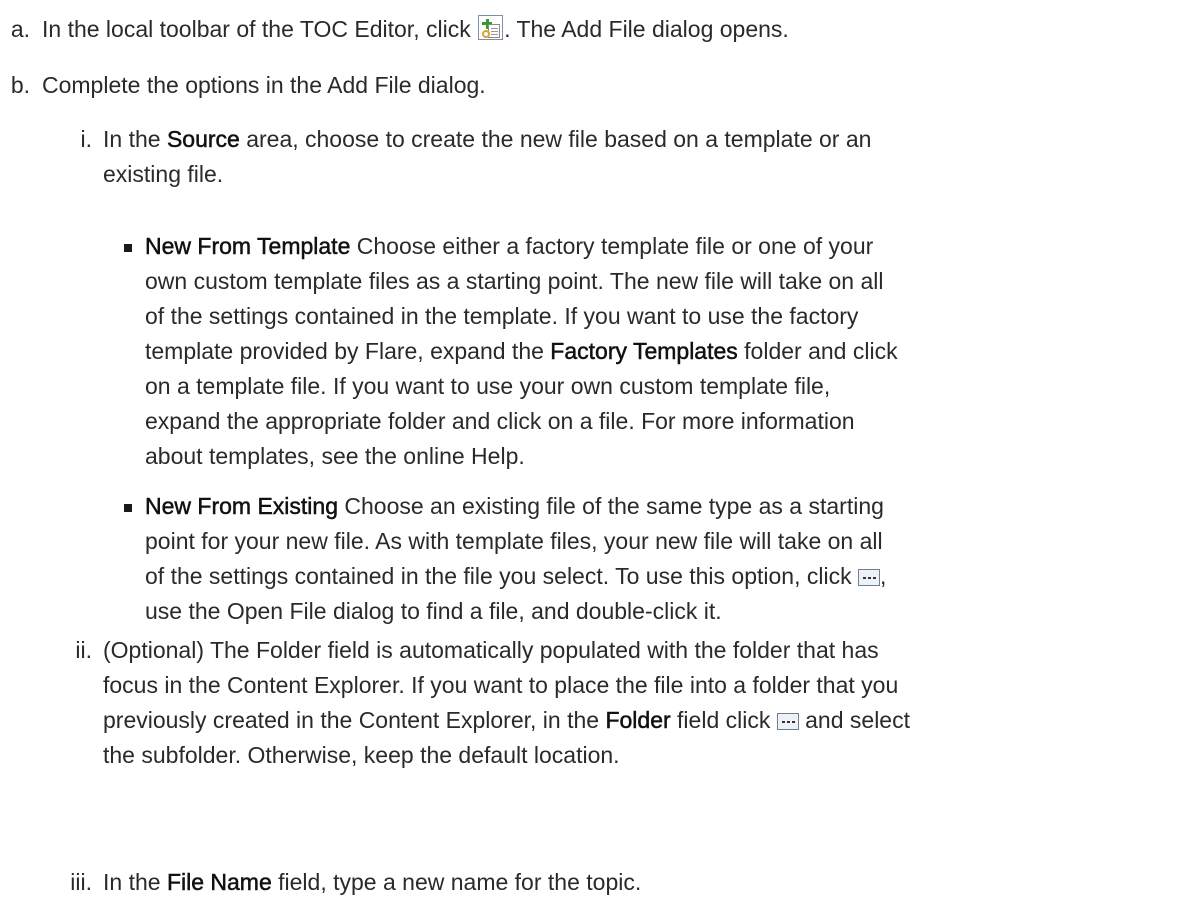  What do you see at coordinates (248, 246) in the screenshot?
I see `option-name: New From Template` at bounding box center [248, 246].